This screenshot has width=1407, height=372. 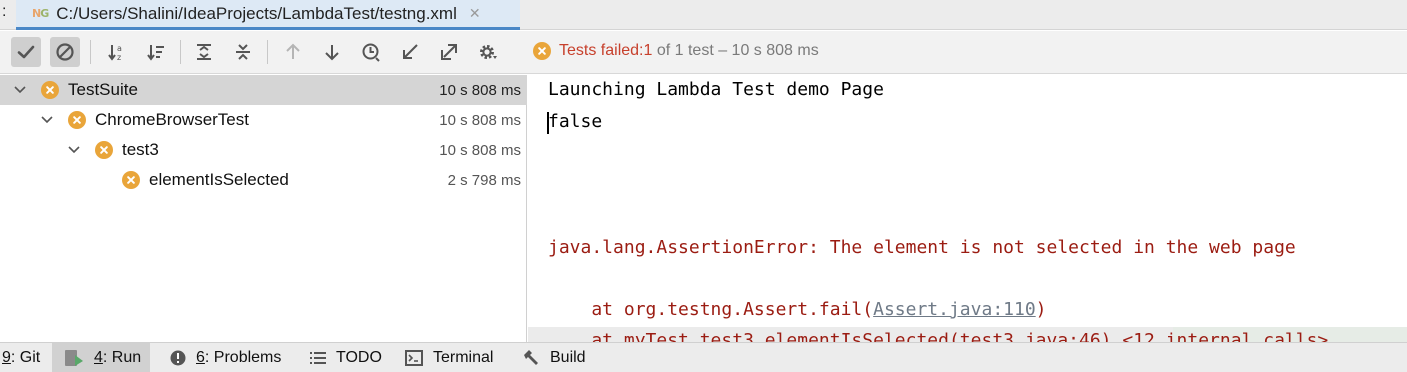 I want to click on show-passed-button, so click(x=26, y=52).